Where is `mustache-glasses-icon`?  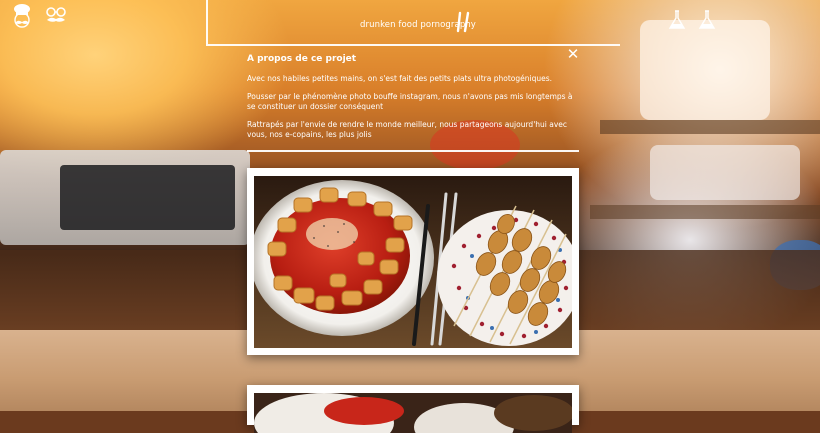 mustache-glasses-icon is located at coordinates (56, 16).